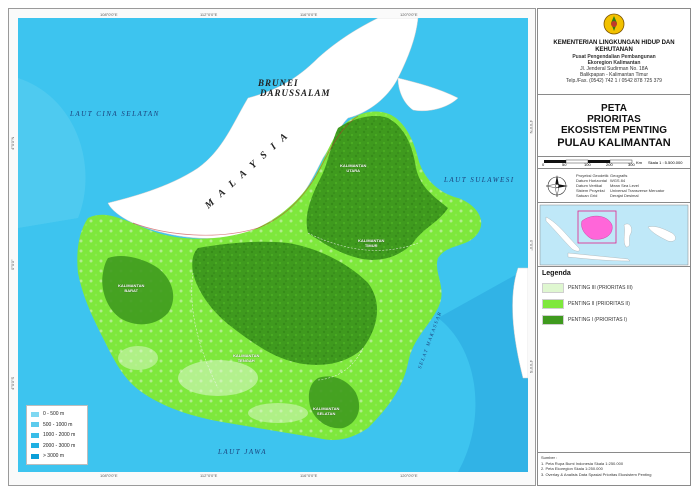 The width and height of the screenshot is (698, 494). Describe the element at coordinates (614, 108) in the screenshot. I see `map-title-line-1: PETA` at that location.